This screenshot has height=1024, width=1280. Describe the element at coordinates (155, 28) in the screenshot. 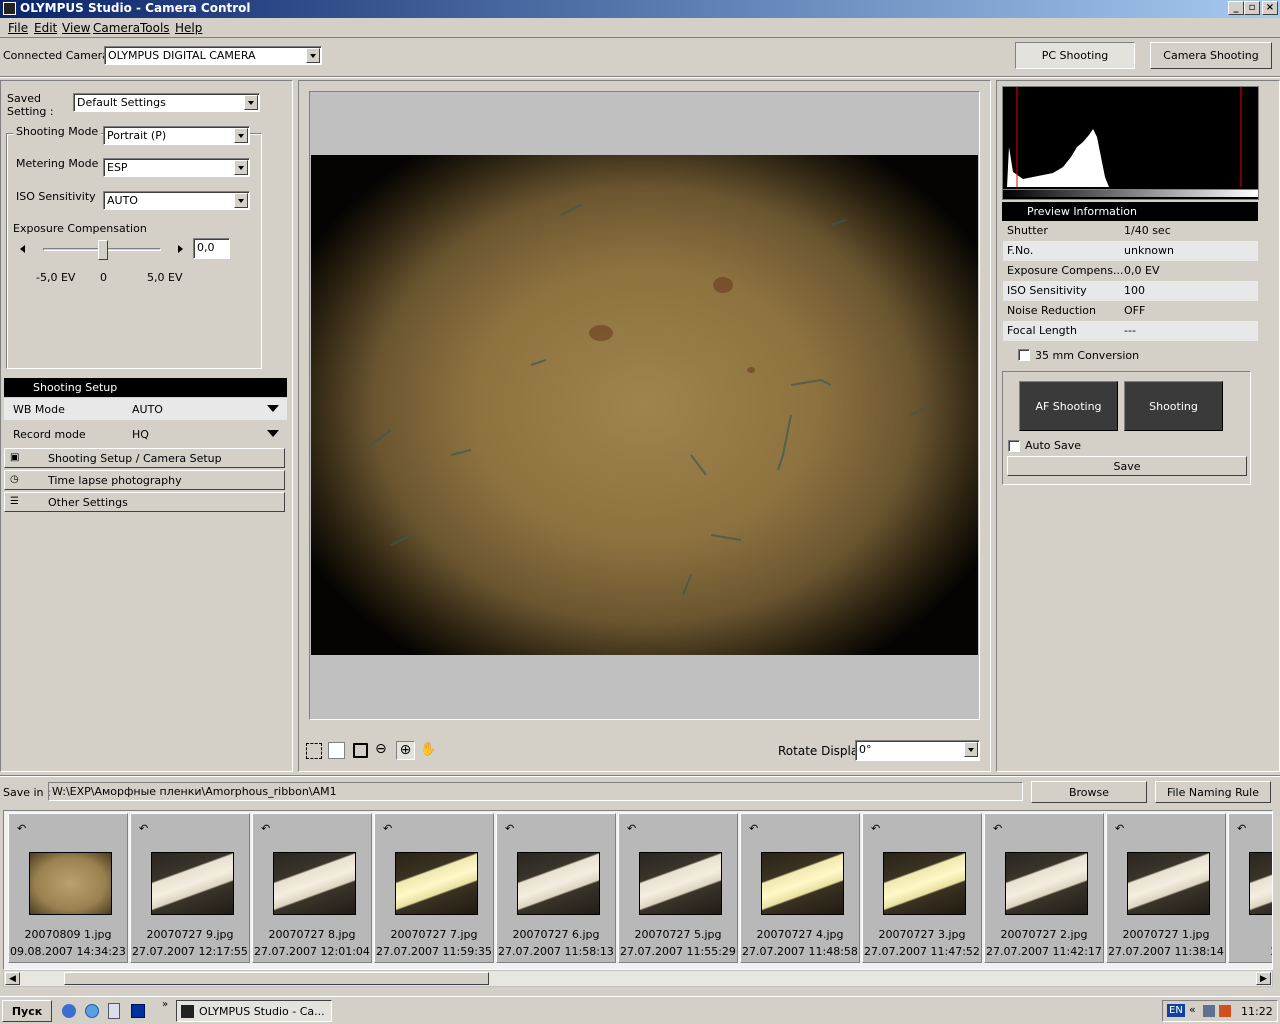

I see `menu-tools: Tools` at that location.